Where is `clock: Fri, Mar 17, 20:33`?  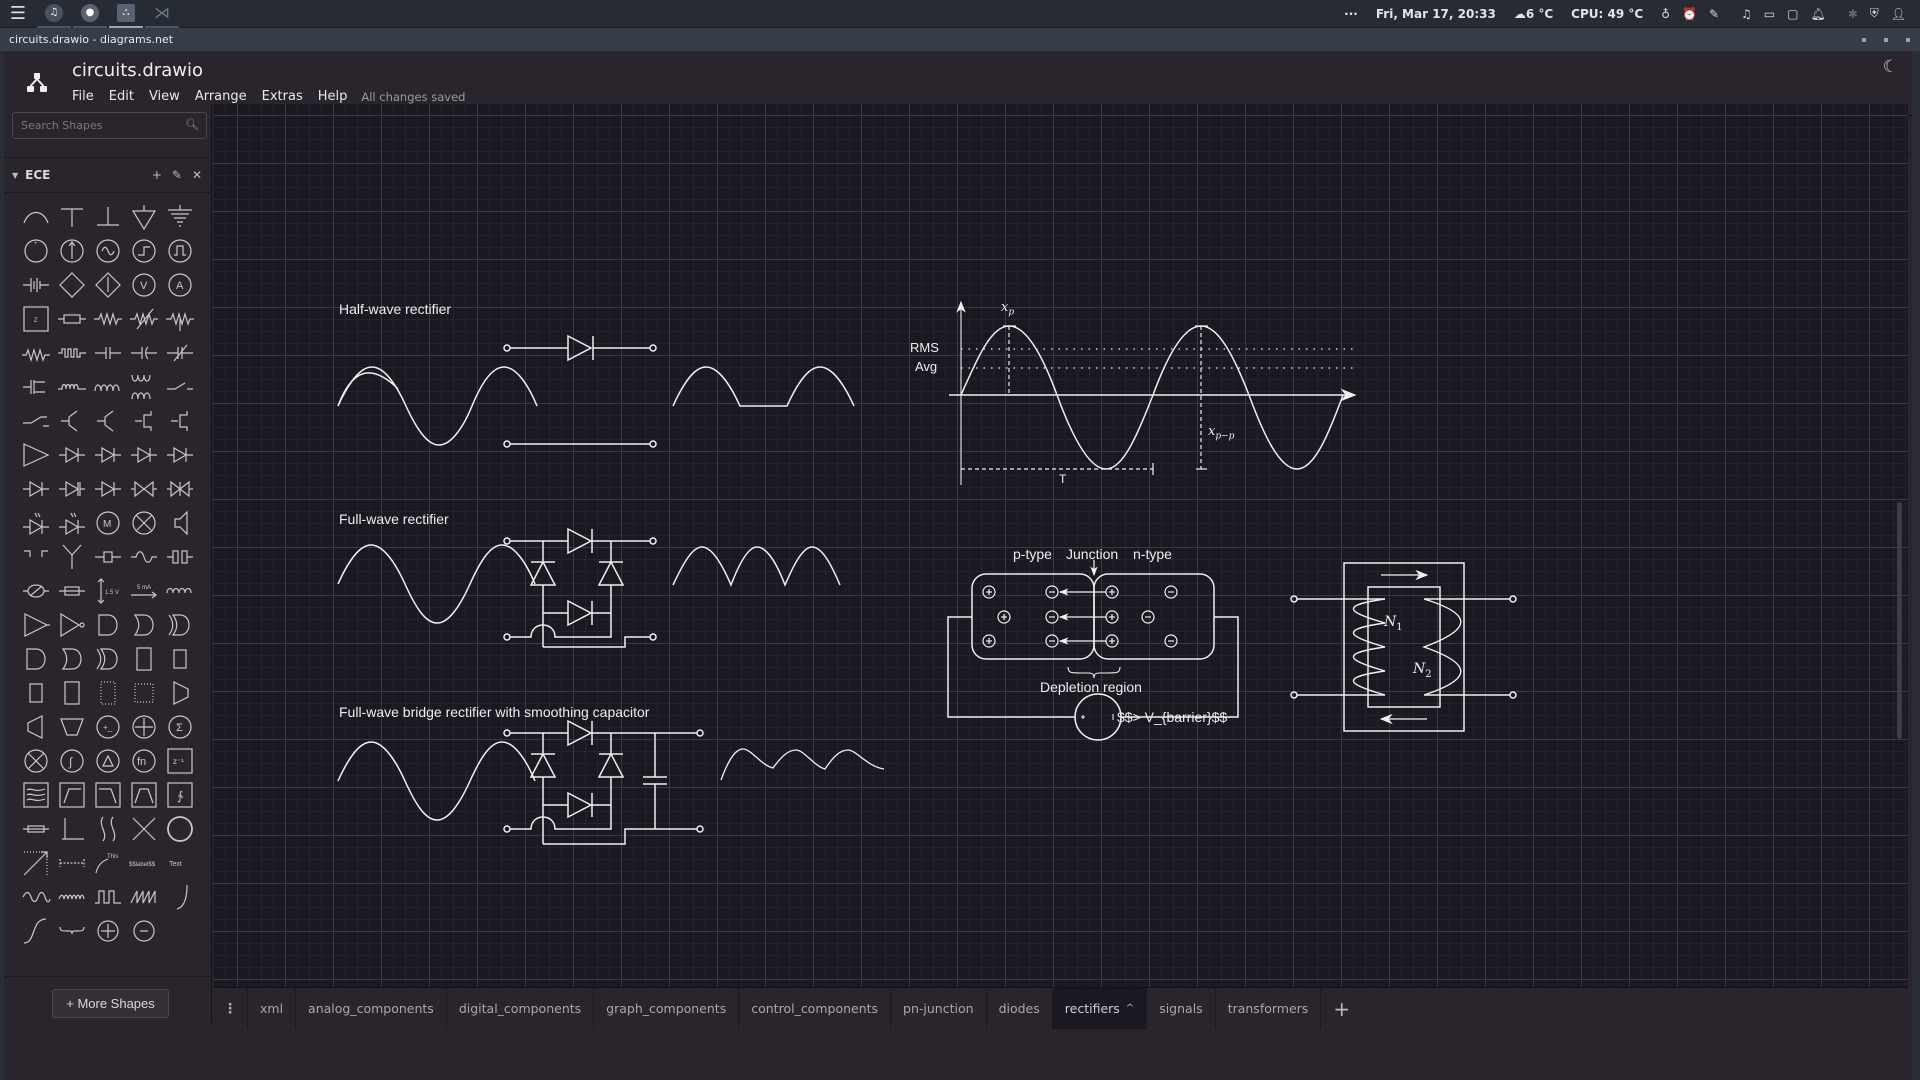 clock: Fri, Mar 17, 20:33 is located at coordinates (1436, 14).